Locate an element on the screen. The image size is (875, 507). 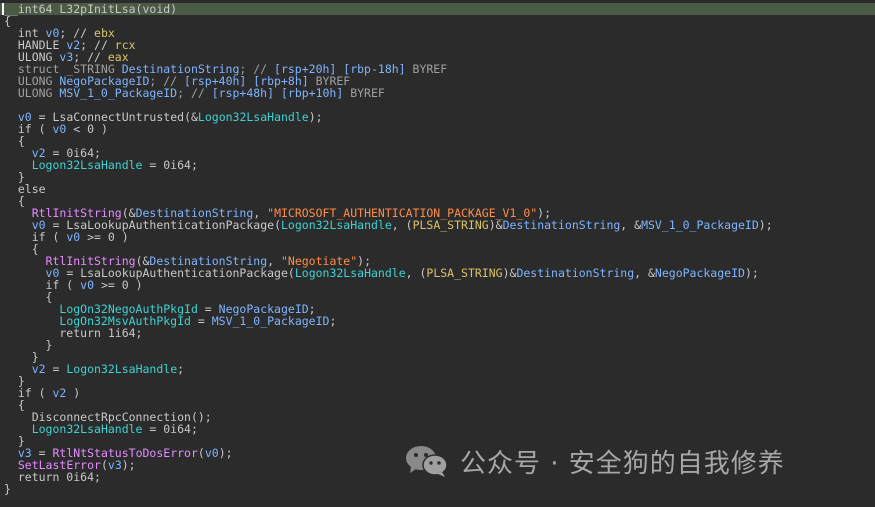
code-line-function-signature: __int64 L32pInitLsa(void) is located at coordinates (437, 9).